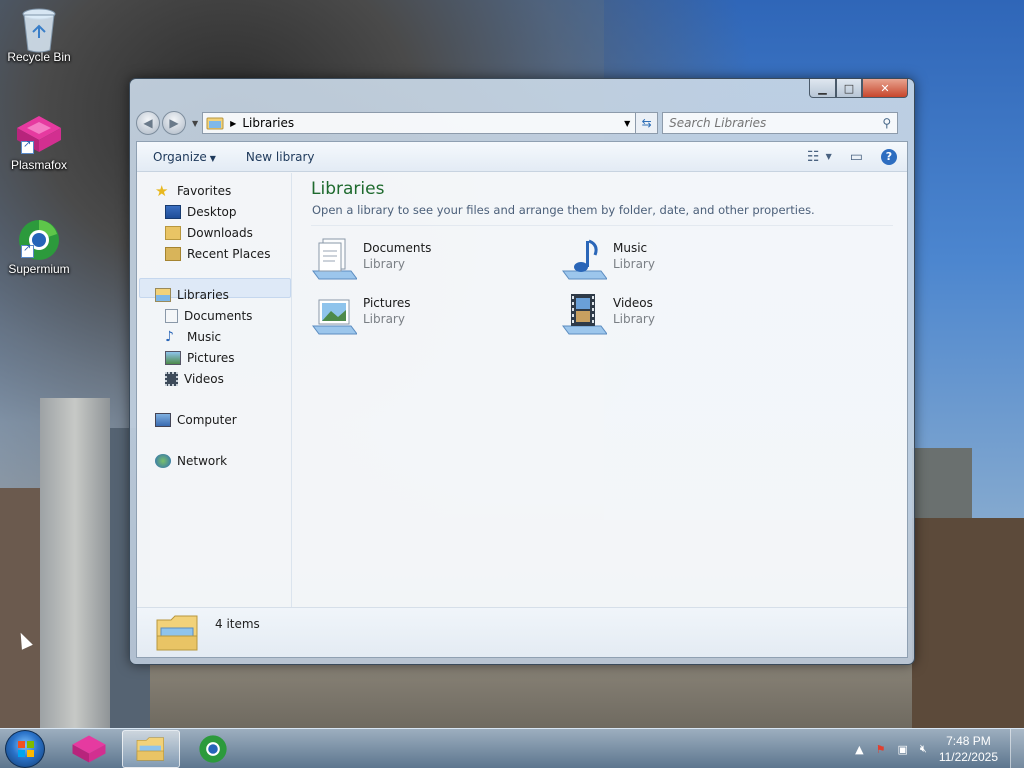 The height and width of the screenshot is (768, 1024). What do you see at coordinates (602, 225) in the screenshot?
I see `divider` at bounding box center [602, 225].